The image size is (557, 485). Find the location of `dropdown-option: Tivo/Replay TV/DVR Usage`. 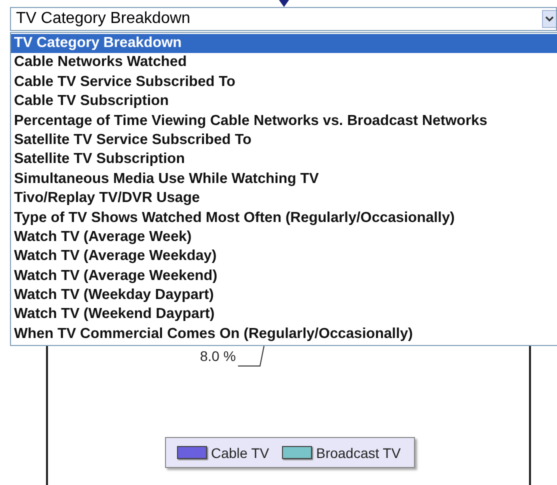

dropdown-option: Tivo/Replay TV/DVR Usage is located at coordinates (284, 199).